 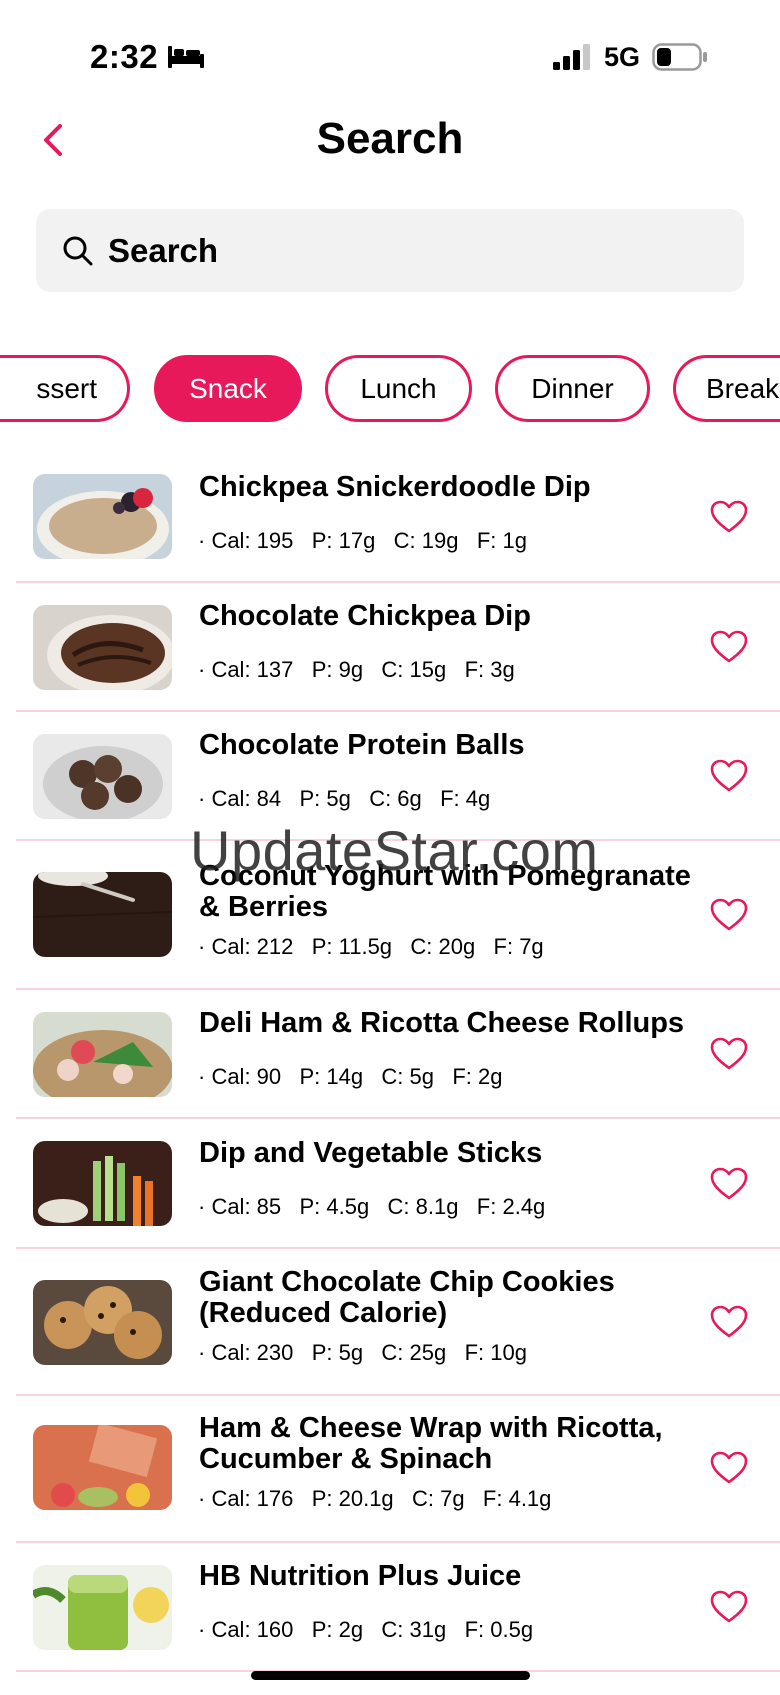 What do you see at coordinates (679, 57) in the screenshot?
I see `battery-icon` at bounding box center [679, 57].